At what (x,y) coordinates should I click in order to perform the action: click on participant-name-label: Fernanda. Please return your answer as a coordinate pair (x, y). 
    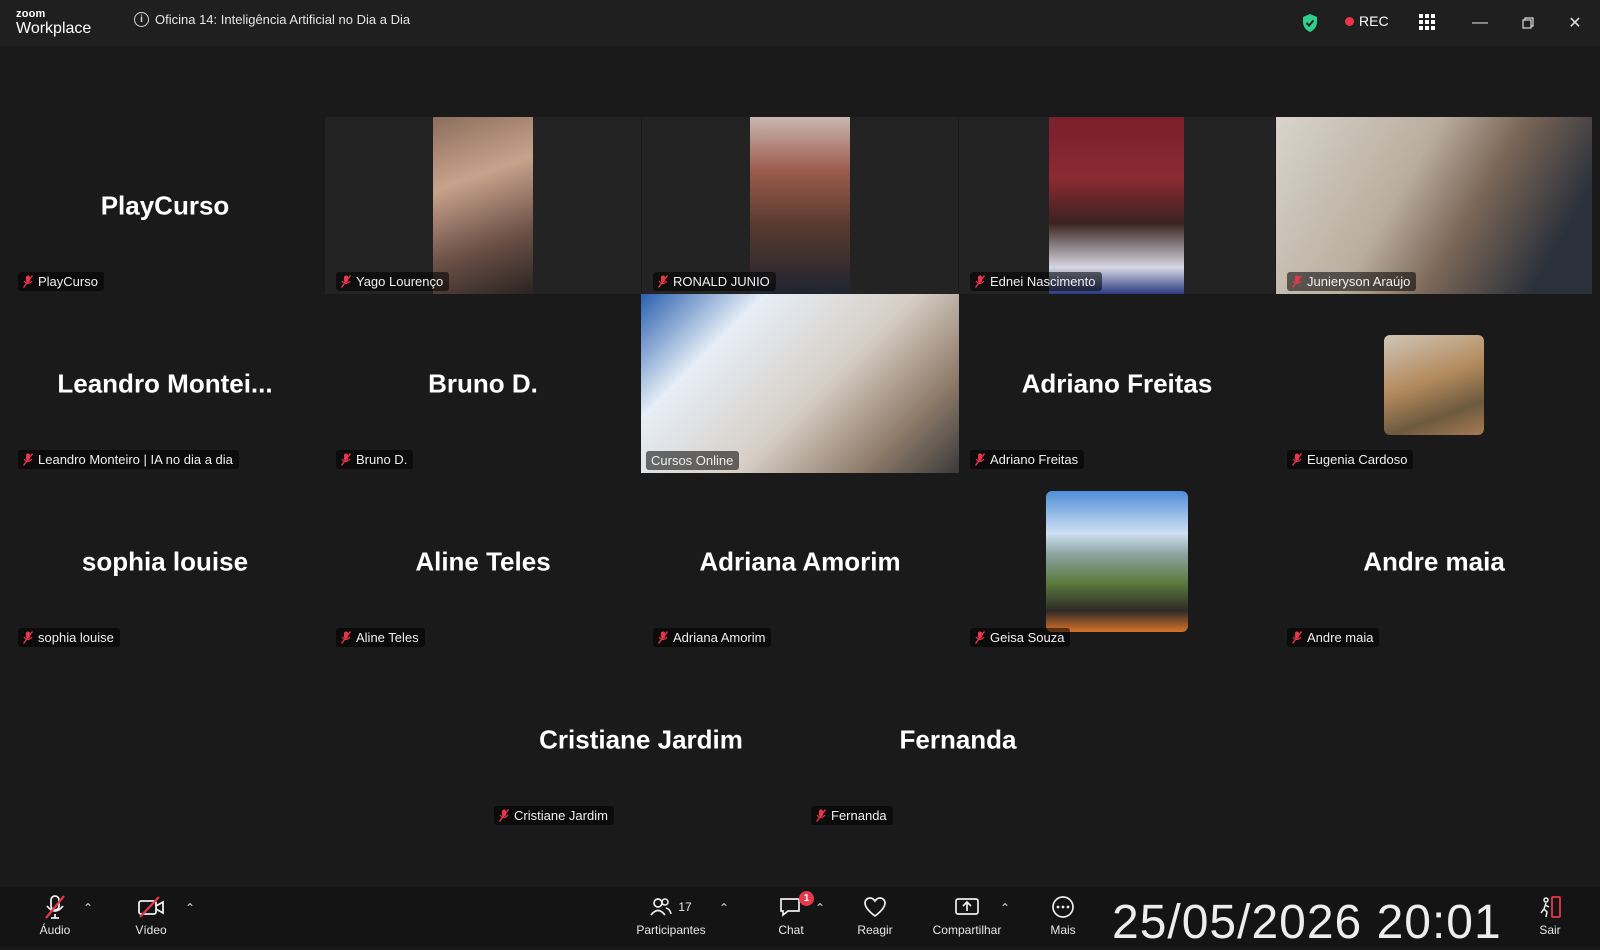
    Looking at the image, I should click on (852, 815).